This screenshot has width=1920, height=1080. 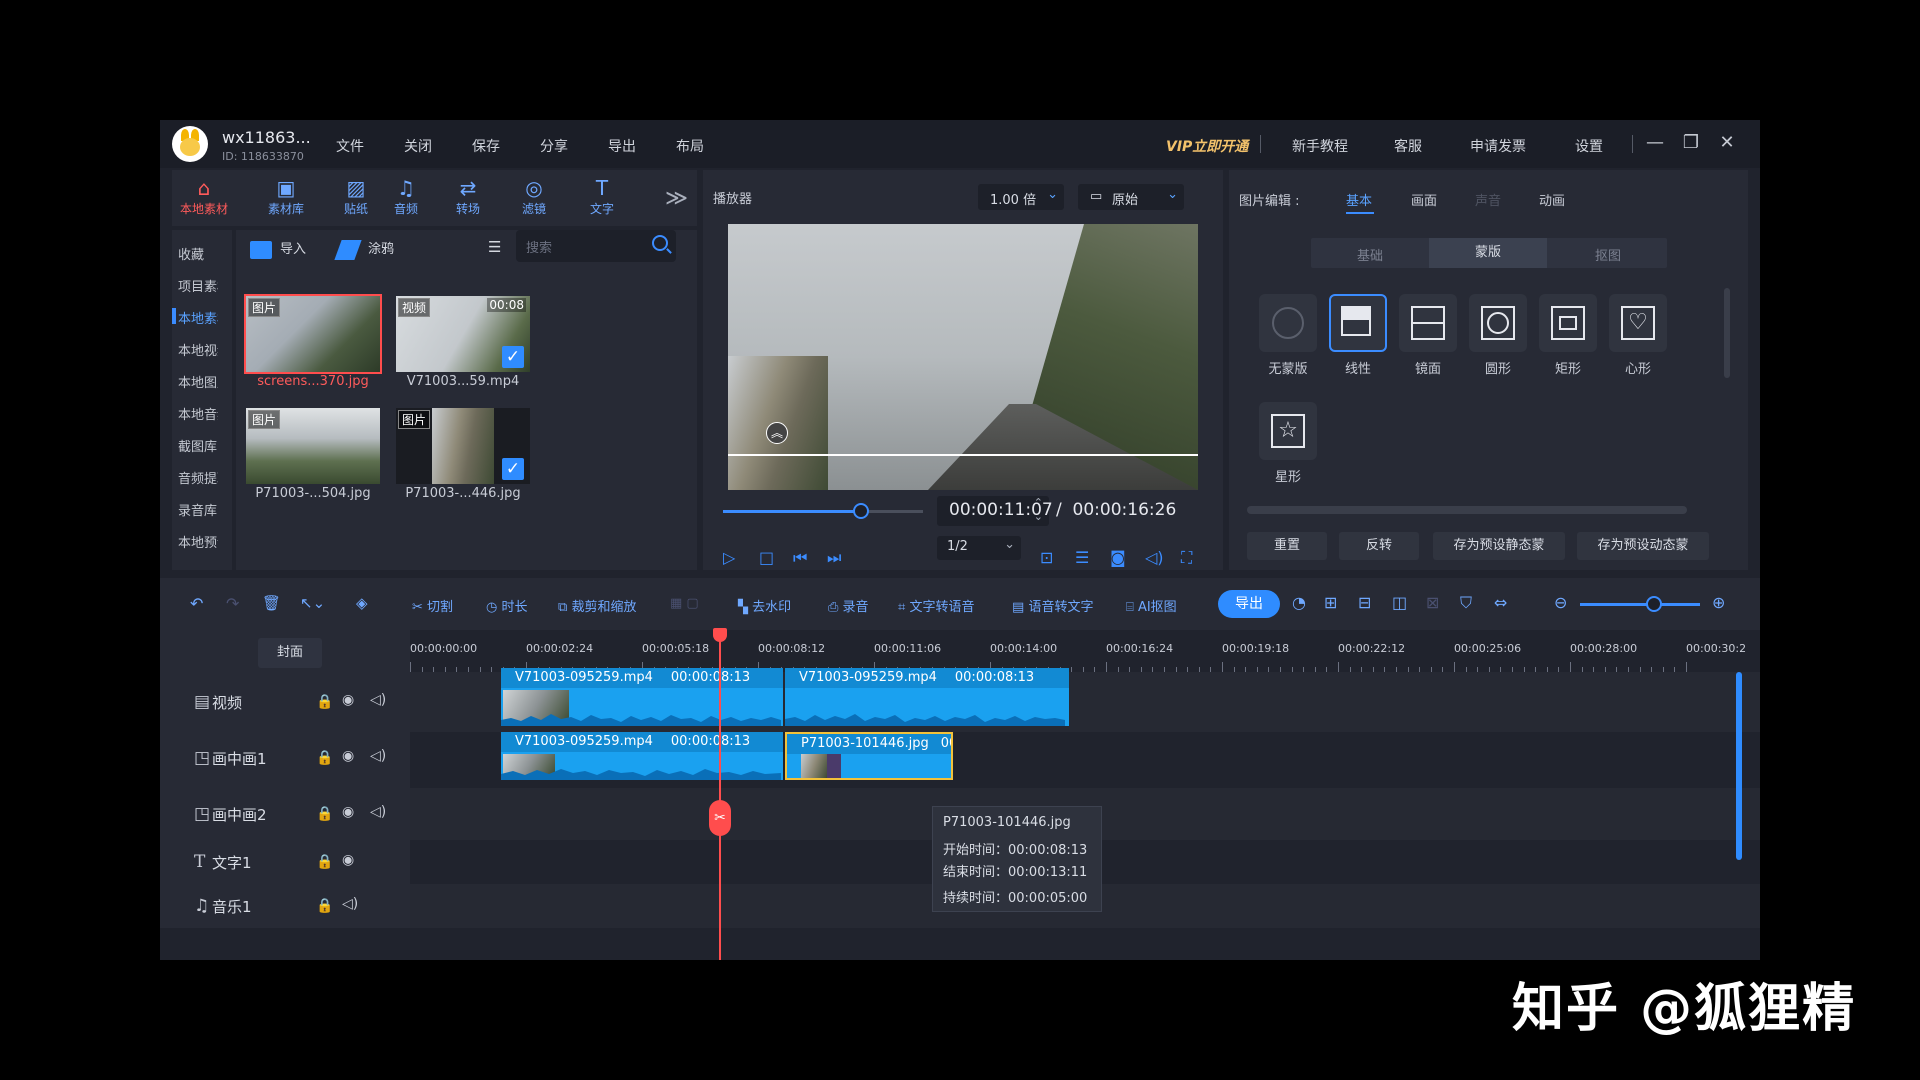 I want to click on side-tab-local: 本地素材, so click(x=198, y=317).